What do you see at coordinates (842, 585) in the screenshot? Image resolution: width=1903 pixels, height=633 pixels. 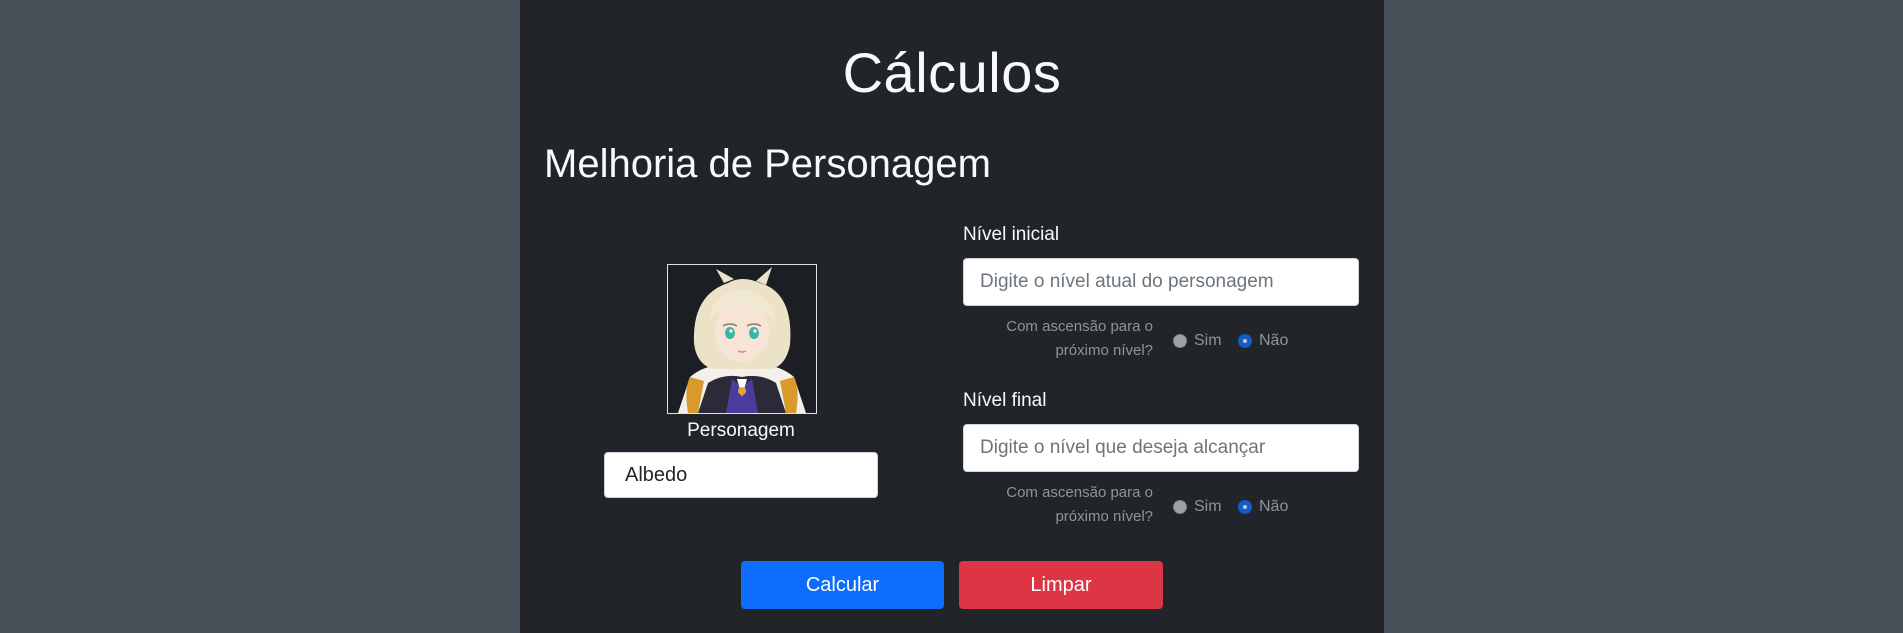 I see `calculate-button: Calcular` at bounding box center [842, 585].